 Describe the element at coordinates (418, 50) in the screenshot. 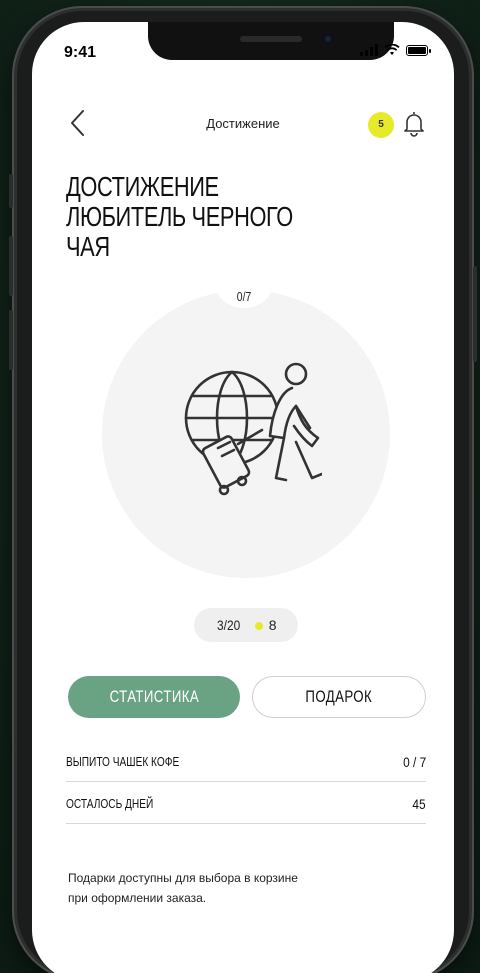

I see `battery-icon` at that location.